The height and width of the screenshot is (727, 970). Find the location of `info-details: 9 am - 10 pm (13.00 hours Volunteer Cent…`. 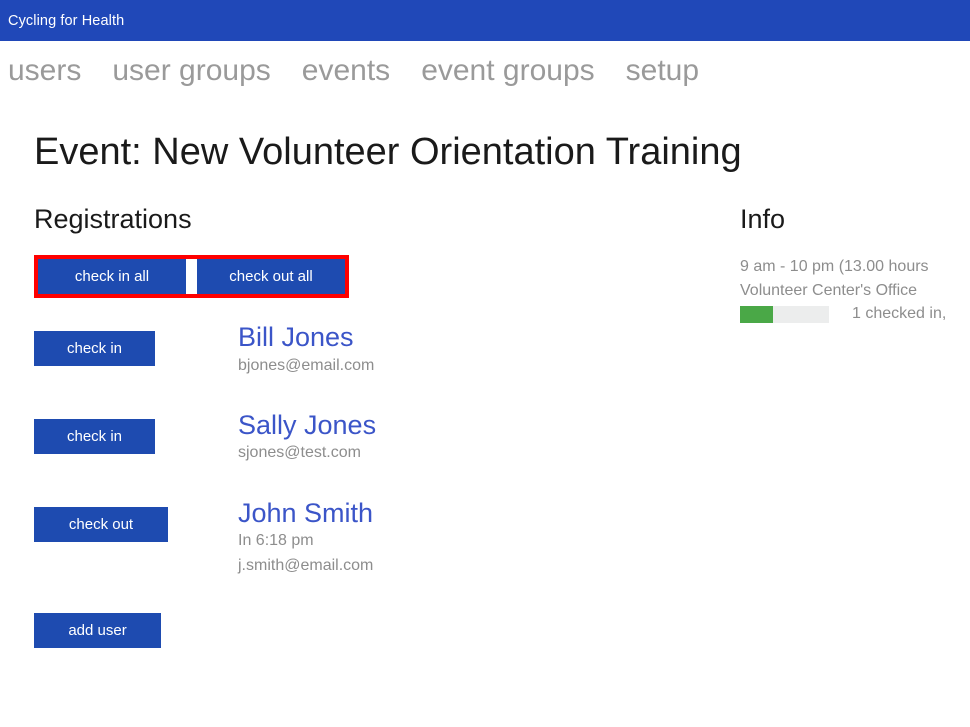

info-details: 9 am - 10 pm (13.00 hours Volunteer Cent… is located at coordinates (855, 278).